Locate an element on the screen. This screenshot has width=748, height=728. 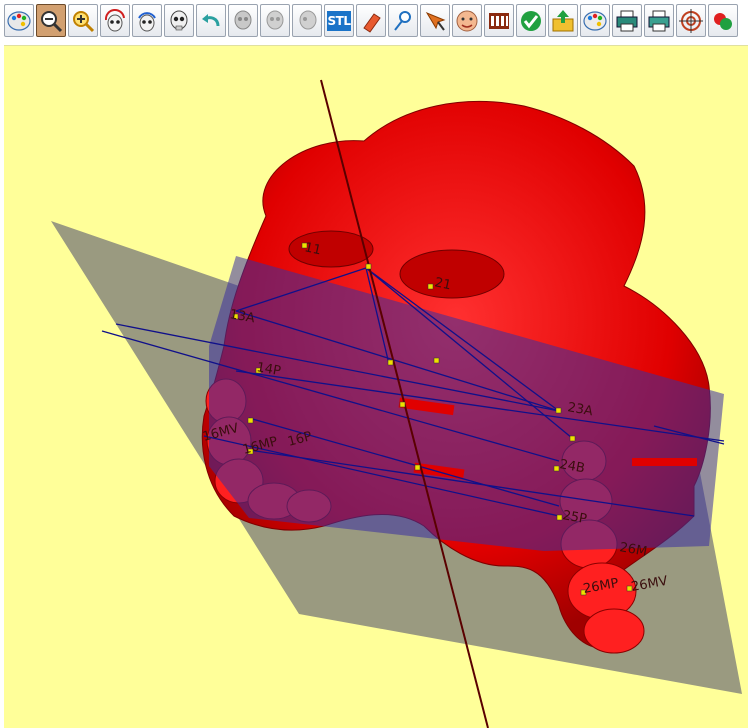
export-folder-icon is located at coordinates (563, 20).